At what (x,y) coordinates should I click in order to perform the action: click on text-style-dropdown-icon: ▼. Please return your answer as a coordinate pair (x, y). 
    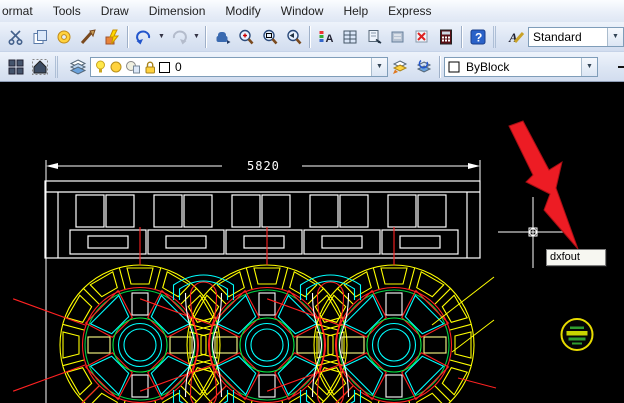
    Looking at the image, I should click on (615, 36).